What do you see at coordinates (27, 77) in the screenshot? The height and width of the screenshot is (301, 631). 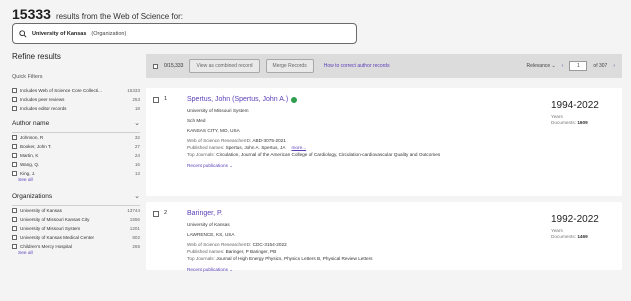 I see `quick-filters-label: Quick Filters` at bounding box center [27, 77].